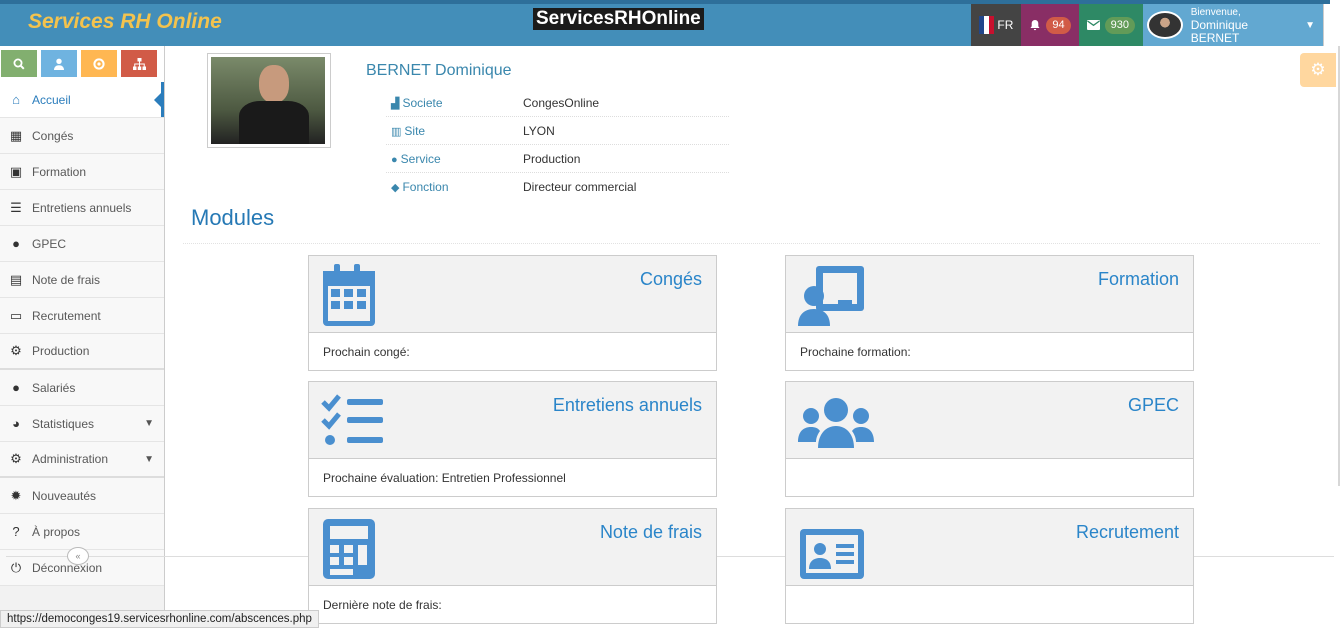 This screenshot has height=628, width=1340. I want to click on sidebar-item-statistiques: ◕ Statistiques ▼, so click(82, 424).